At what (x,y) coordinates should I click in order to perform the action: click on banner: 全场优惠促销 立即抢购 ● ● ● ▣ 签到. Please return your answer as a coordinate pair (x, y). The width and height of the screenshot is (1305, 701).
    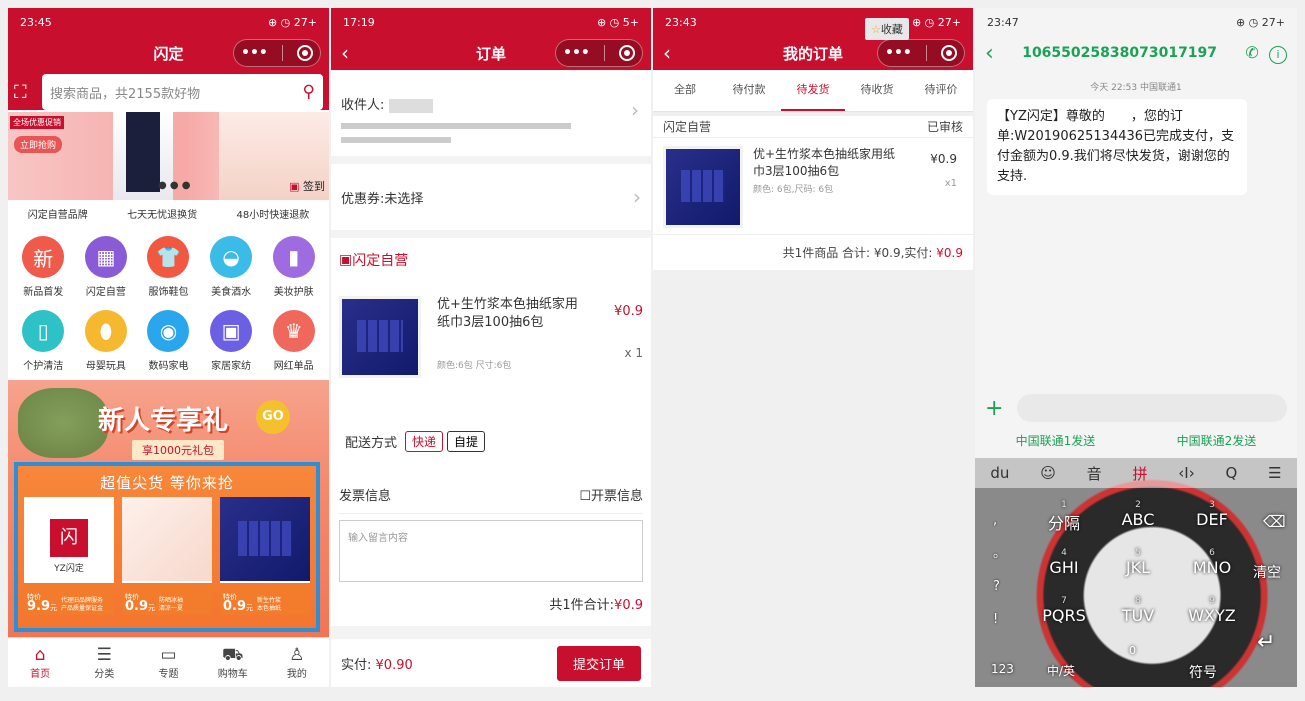
    Looking at the image, I should click on (168, 156).